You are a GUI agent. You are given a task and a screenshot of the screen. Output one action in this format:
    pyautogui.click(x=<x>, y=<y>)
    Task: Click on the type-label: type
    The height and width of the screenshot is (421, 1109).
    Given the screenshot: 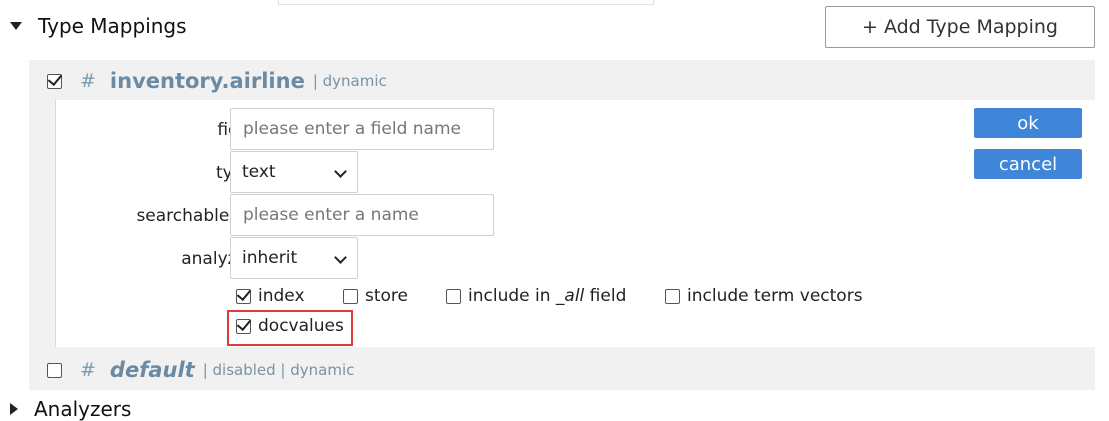 What is the action you would take?
    pyautogui.click(x=169, y=173)
    